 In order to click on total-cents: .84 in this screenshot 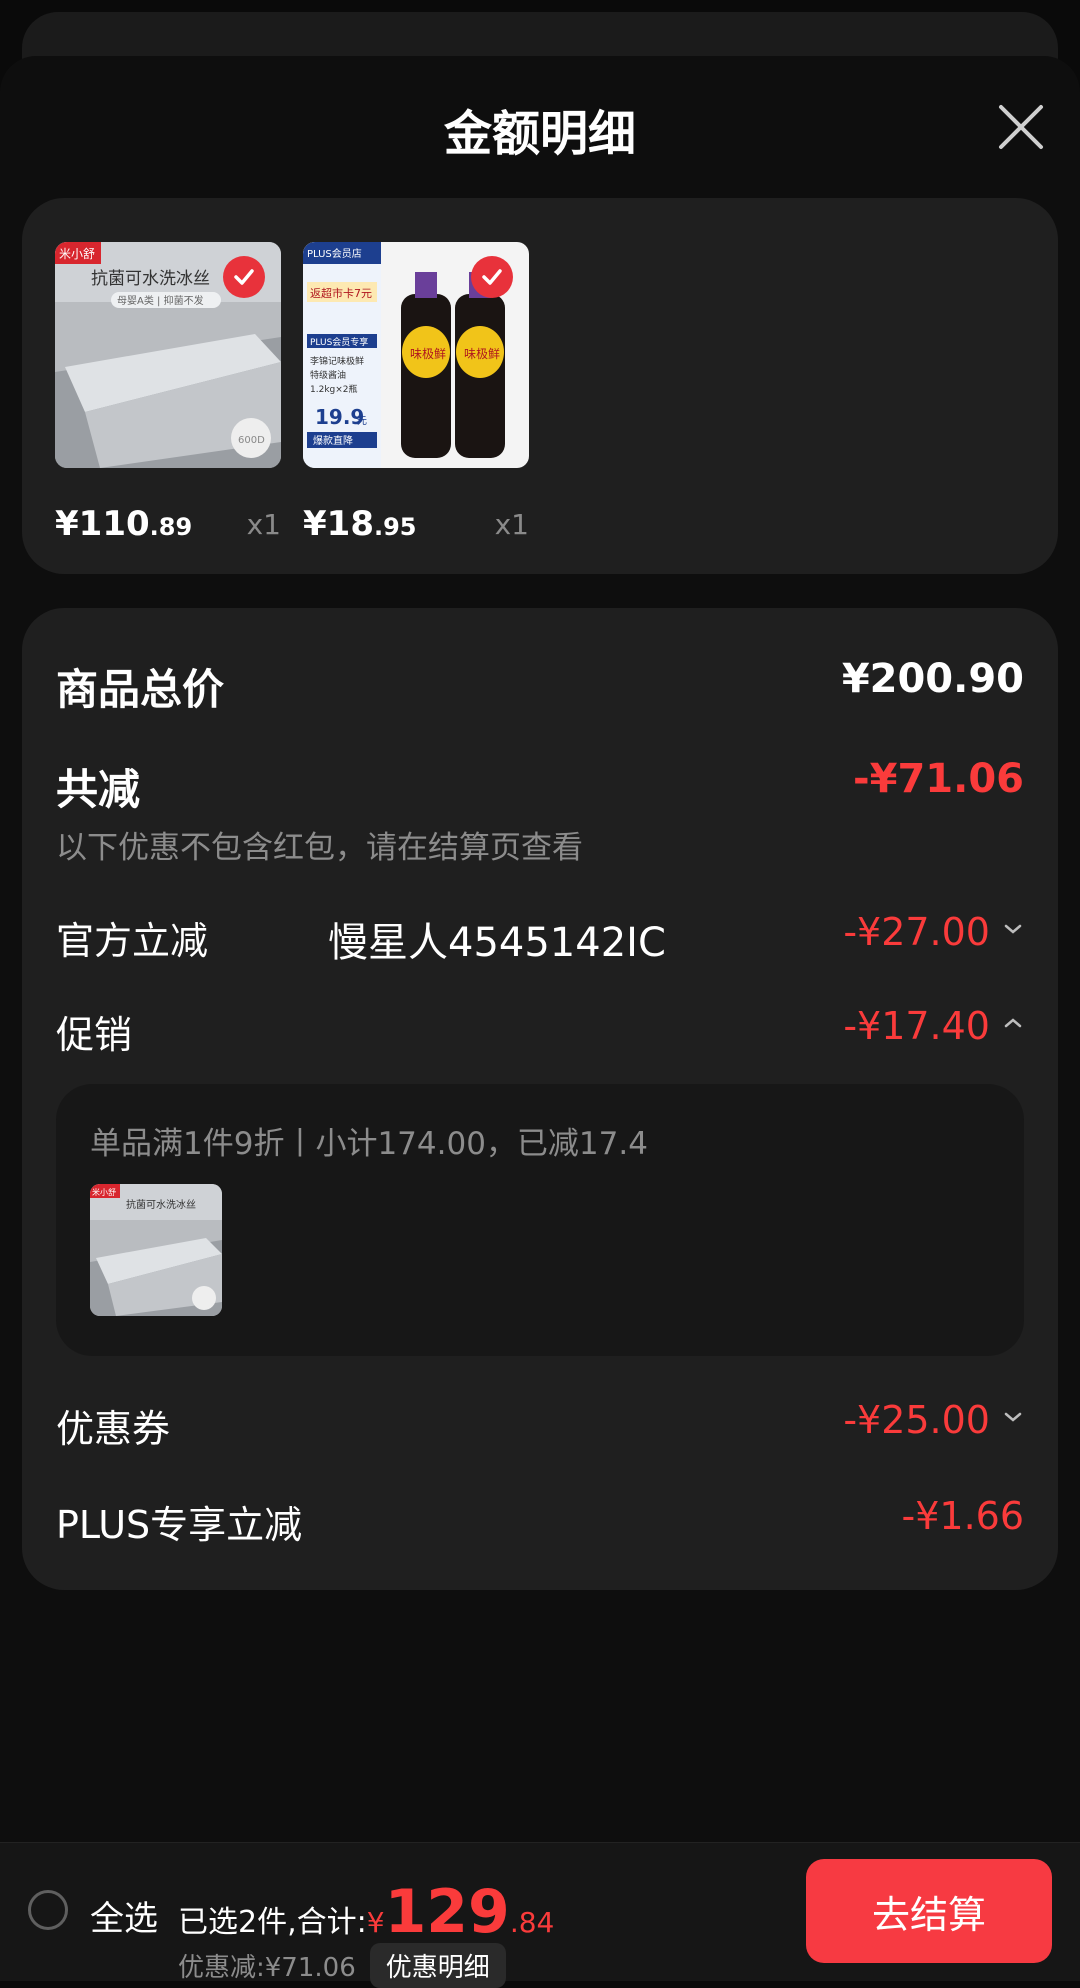, I will do `click(532, 1922)`.